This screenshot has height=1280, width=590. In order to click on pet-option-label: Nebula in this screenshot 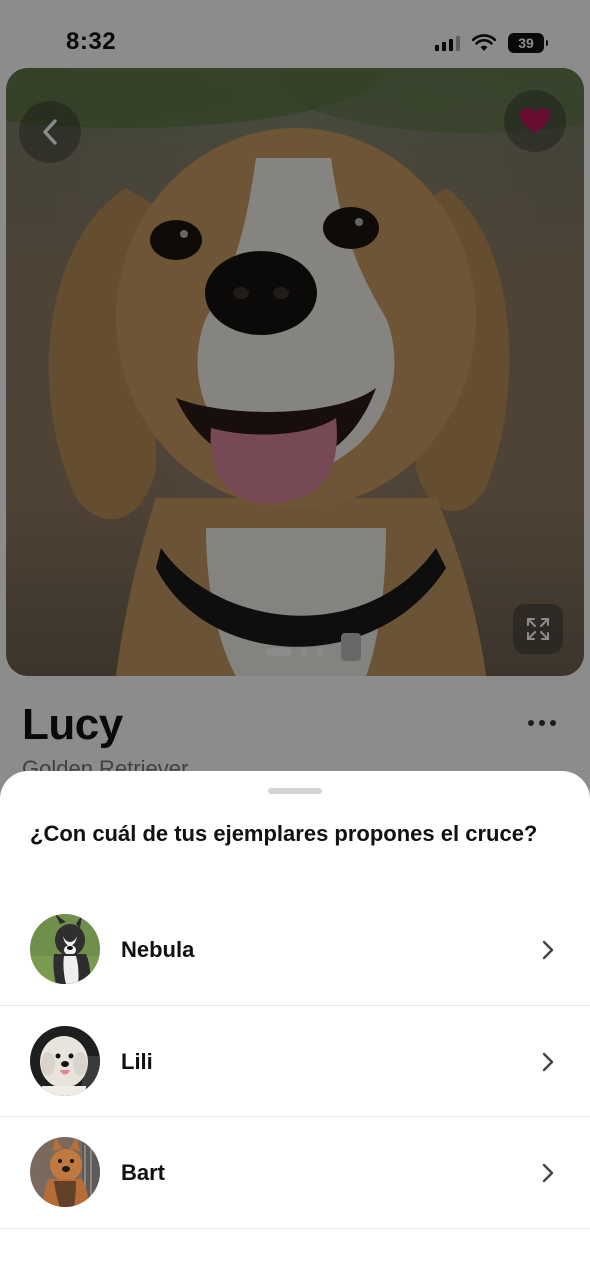, I will do `click(158, 949)`.